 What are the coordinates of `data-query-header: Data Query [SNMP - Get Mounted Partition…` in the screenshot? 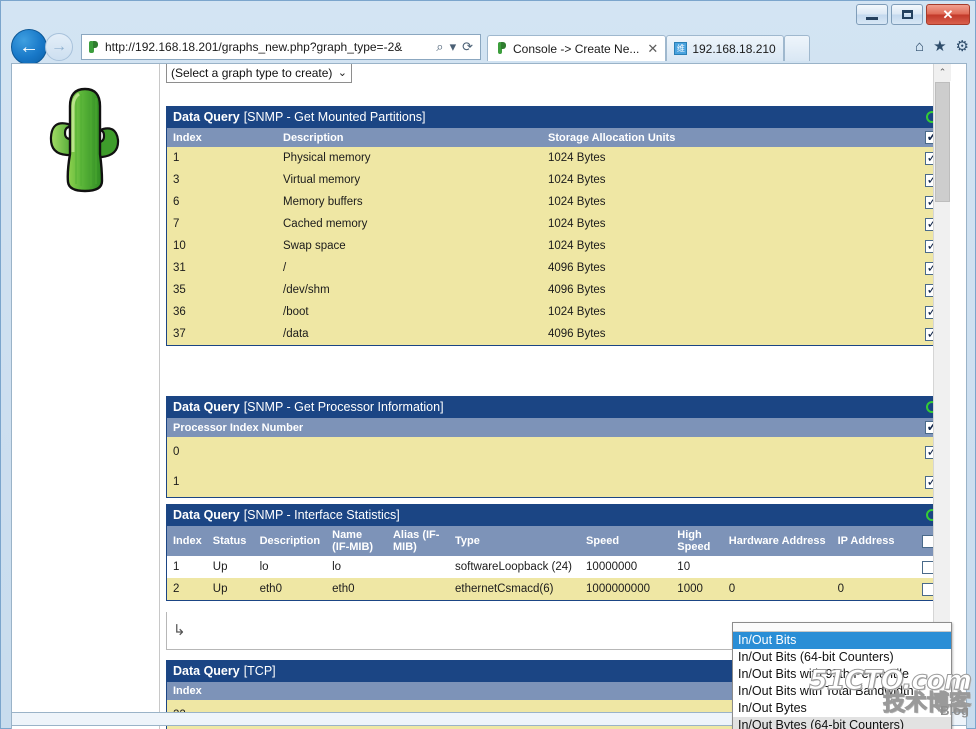 It's located at (555, 117).